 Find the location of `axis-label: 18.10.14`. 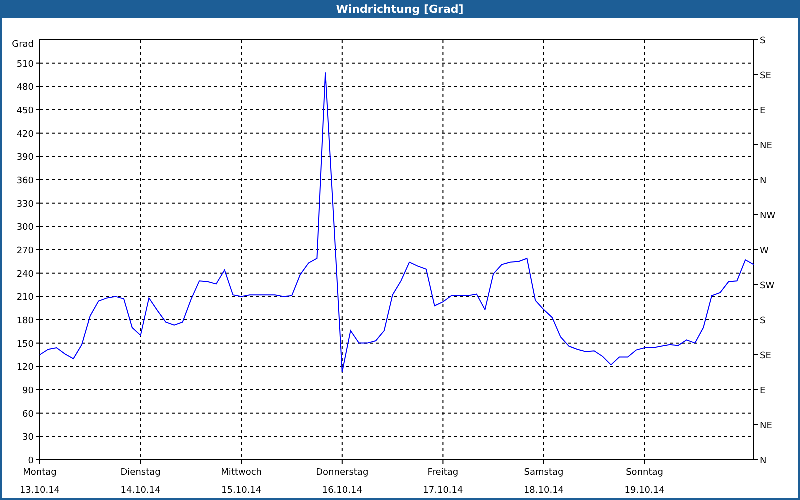

axis-label: 18.10.14 is located at coordinates (544, 491).